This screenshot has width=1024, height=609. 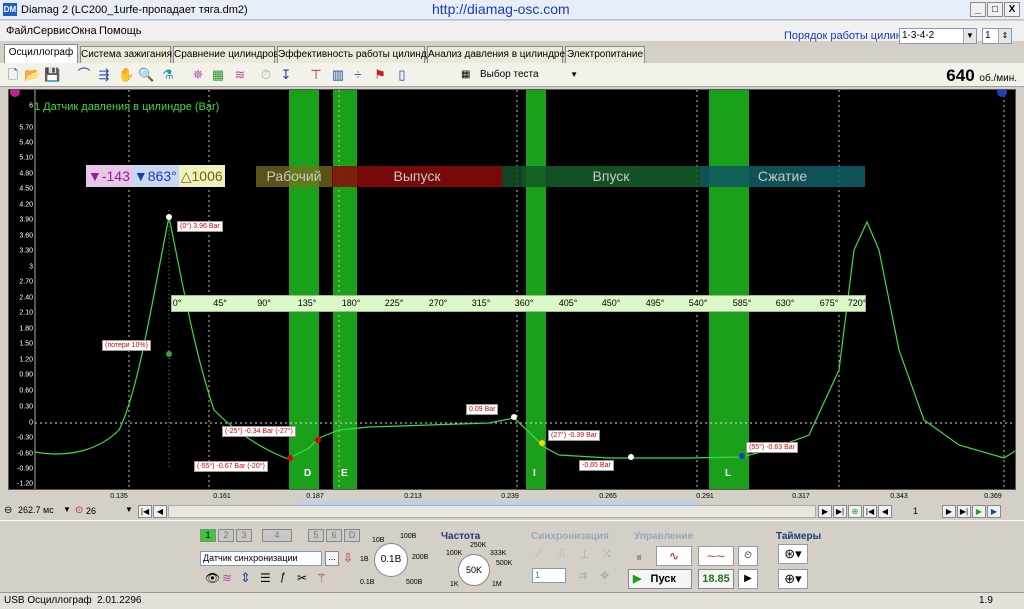 I want to click on device-name: USB Осциллограф, so click(x=48, y=600).